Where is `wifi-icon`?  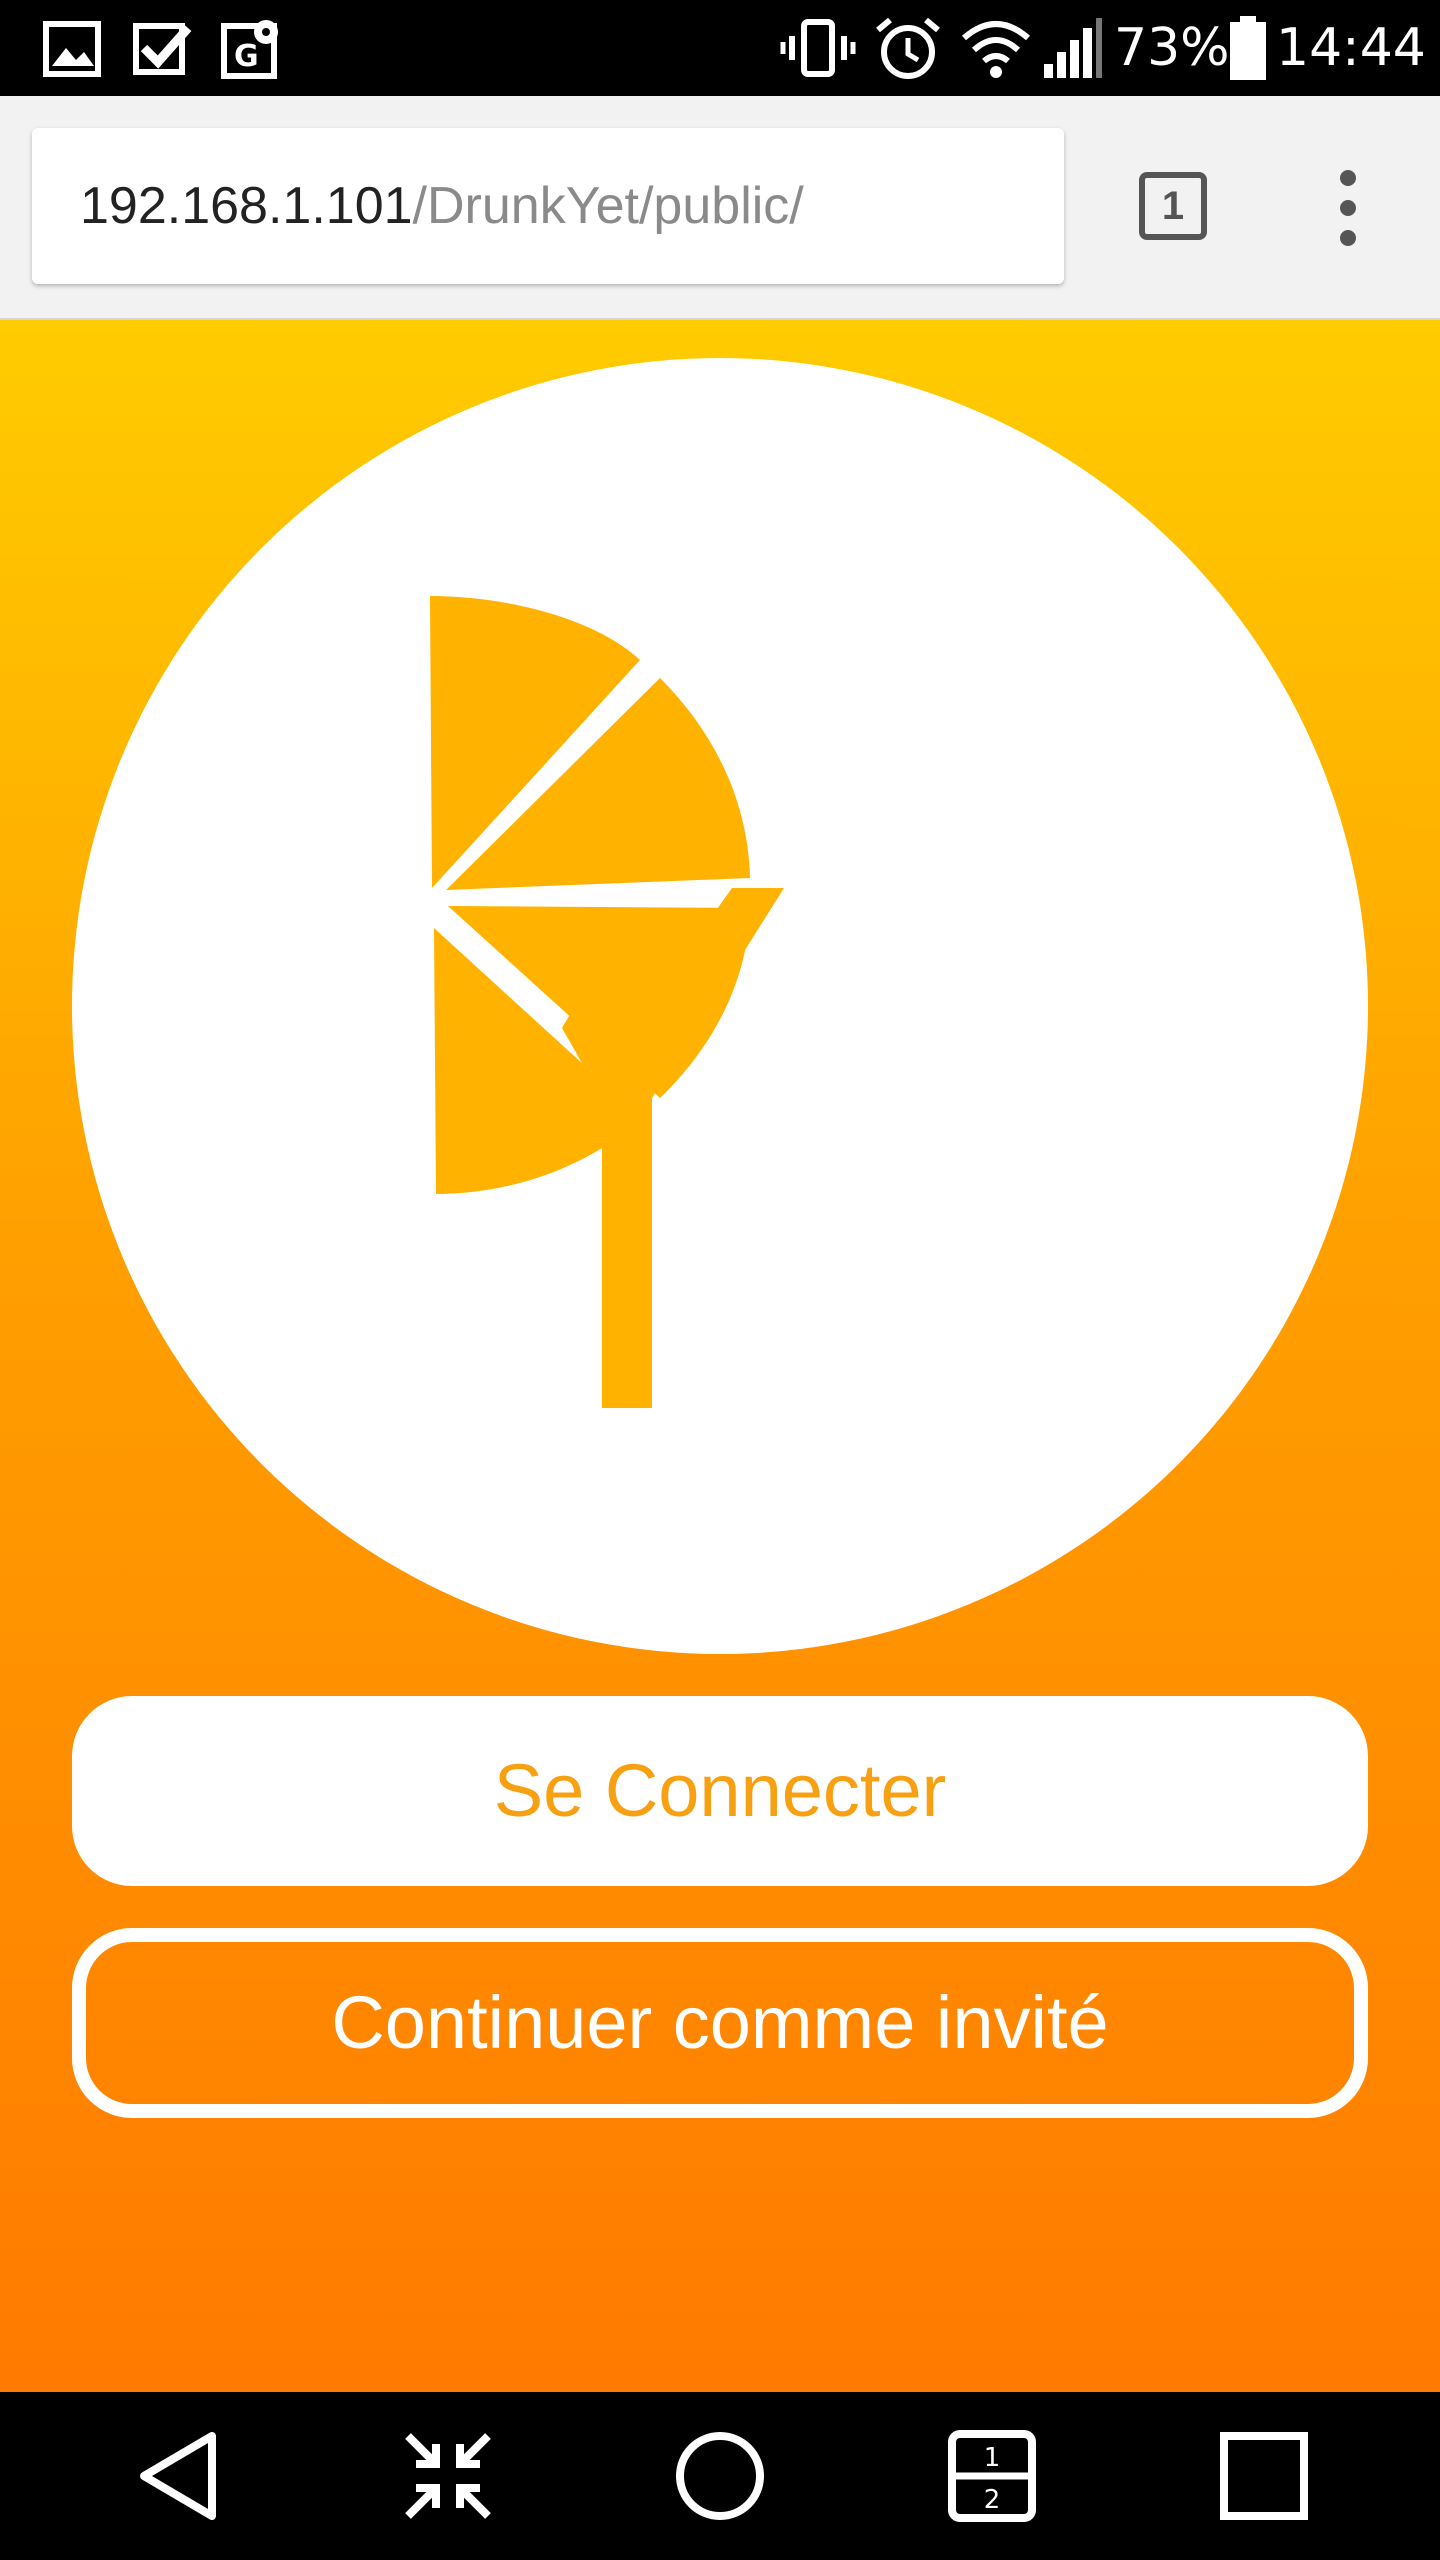 wifi-icon is located at coordinates (996, 49).